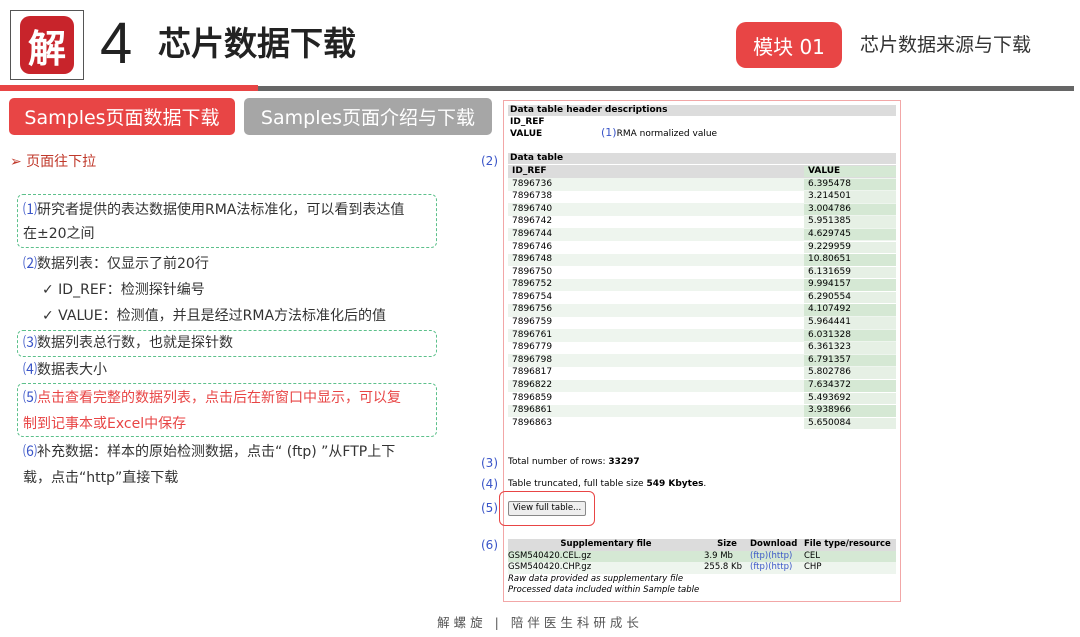 This screenshot has height=637, width=1080. Describe the element at coordinates (702, 386) in the screenshot. I see `table-row: 7896822 7.634372` at that location.